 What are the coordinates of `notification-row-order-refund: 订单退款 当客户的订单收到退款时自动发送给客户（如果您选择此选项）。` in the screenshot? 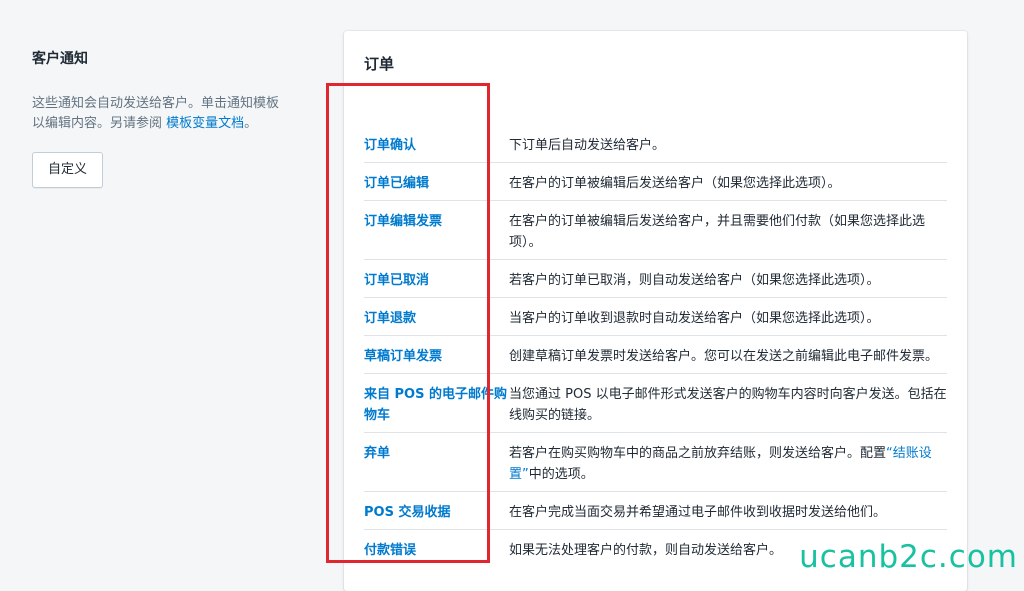 It's located at (655, 317).